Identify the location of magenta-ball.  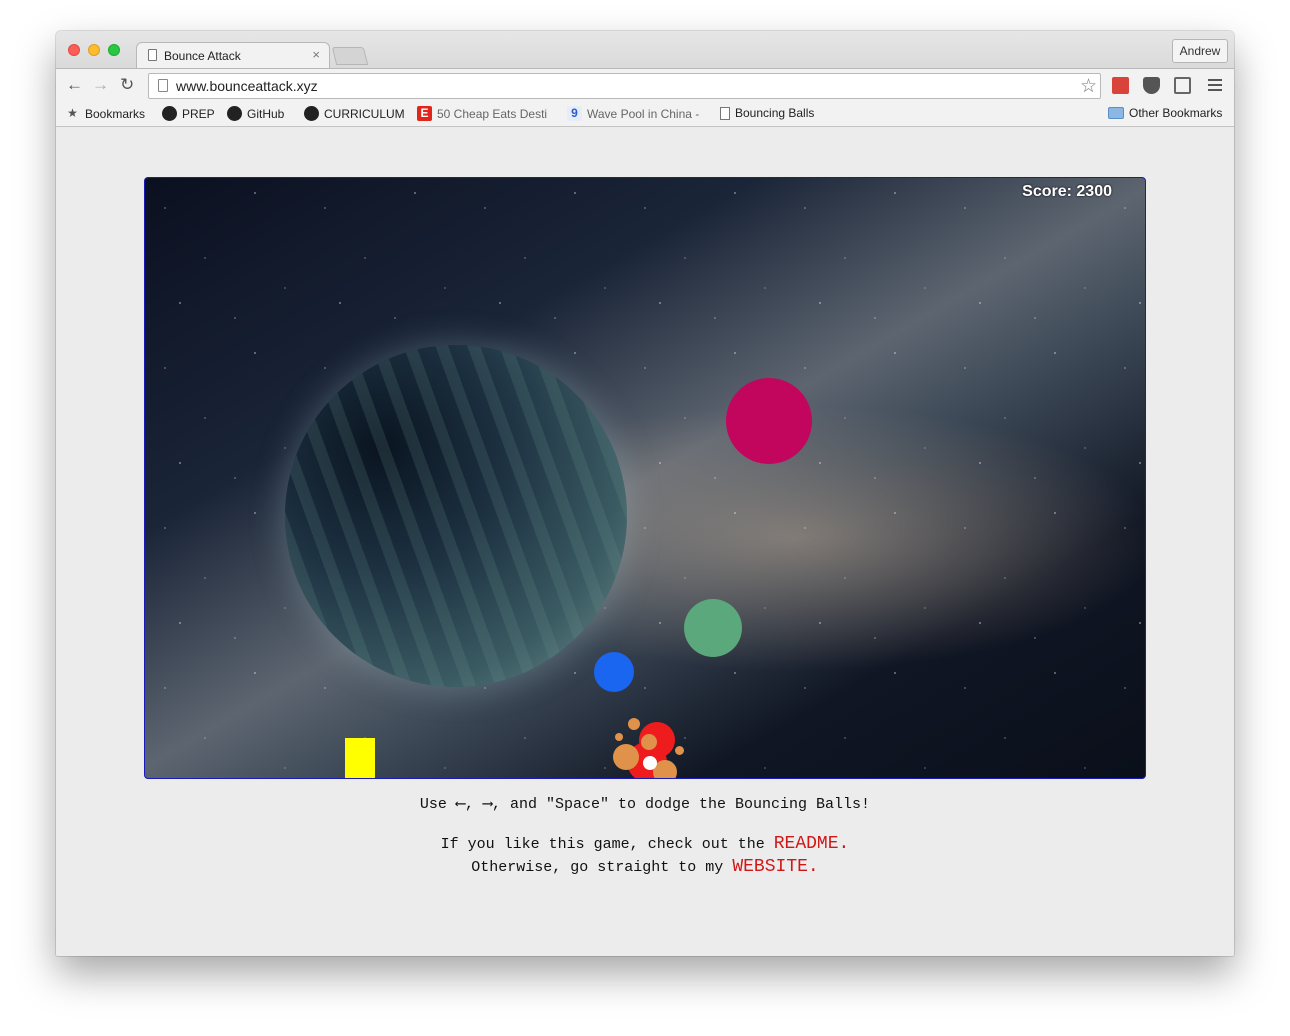
(769, 421).